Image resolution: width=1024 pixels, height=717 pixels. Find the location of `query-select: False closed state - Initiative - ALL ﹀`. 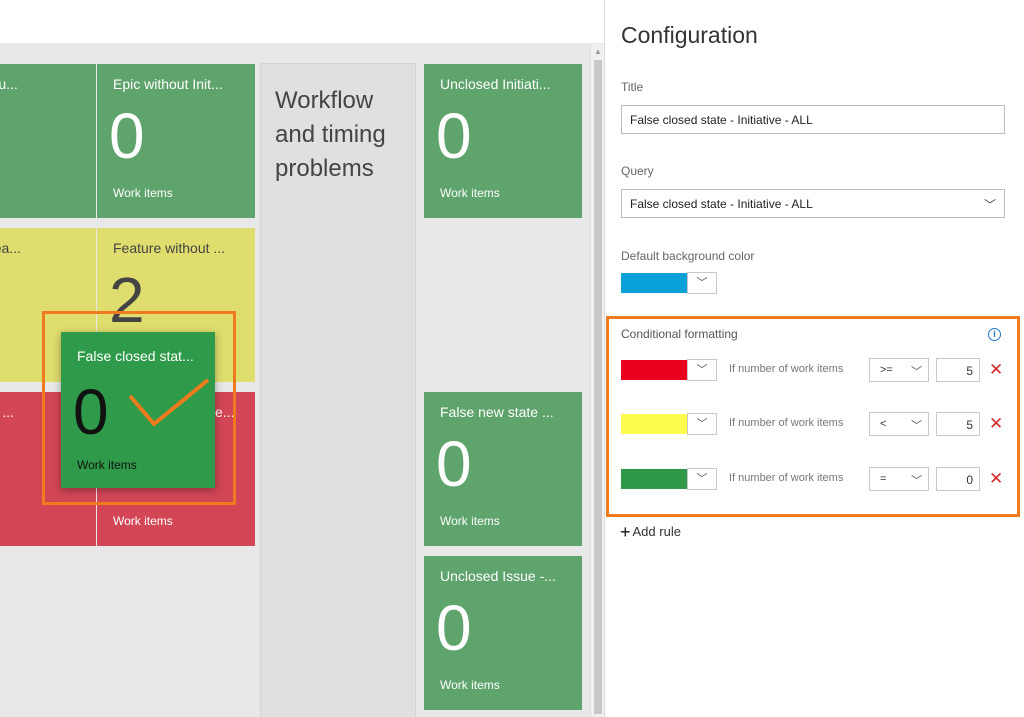

query-select: False closed state - Initiative - ALL ﹀ is located at coordinates (813, 203).